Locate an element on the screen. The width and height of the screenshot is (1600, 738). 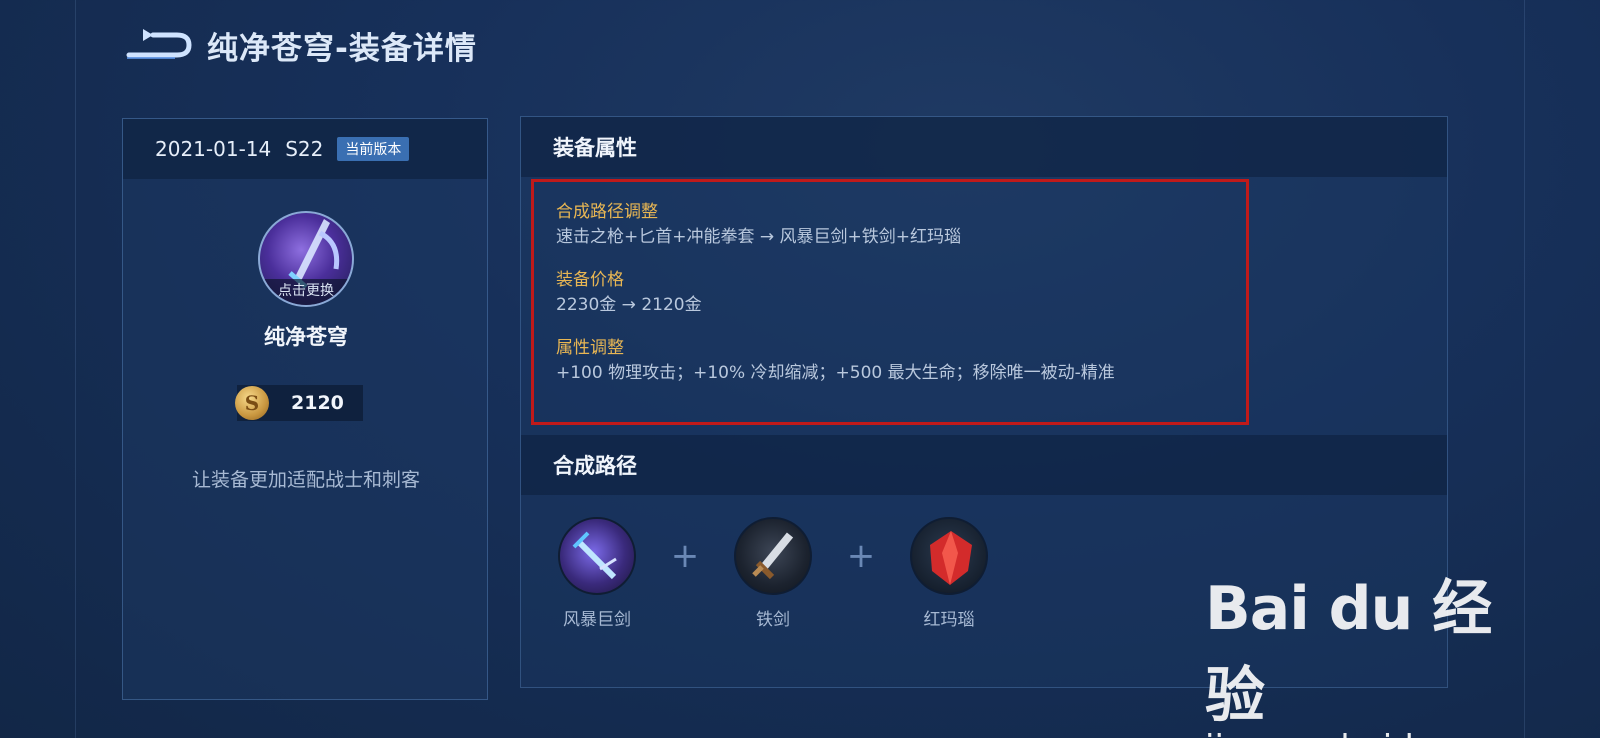
recipe-item-name: 红玛瑙 is located at coordinates (949, 620).